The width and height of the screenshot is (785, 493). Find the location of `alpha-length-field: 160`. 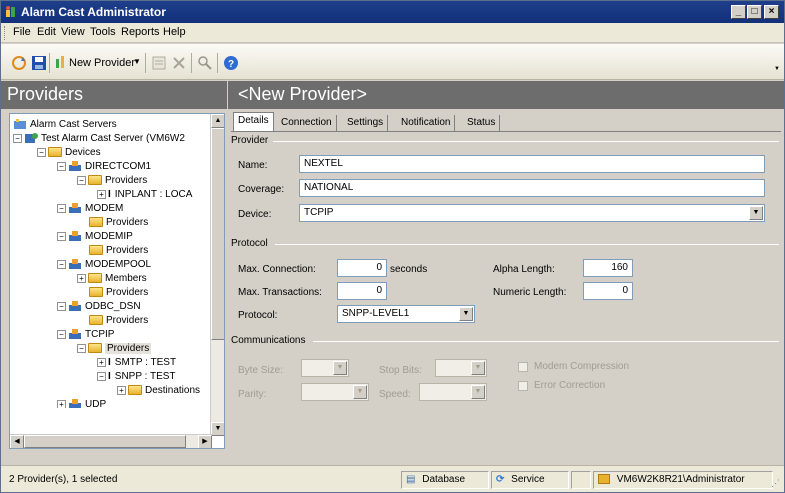

alpha-length-field: 160 is located at coordinates (608, 268).